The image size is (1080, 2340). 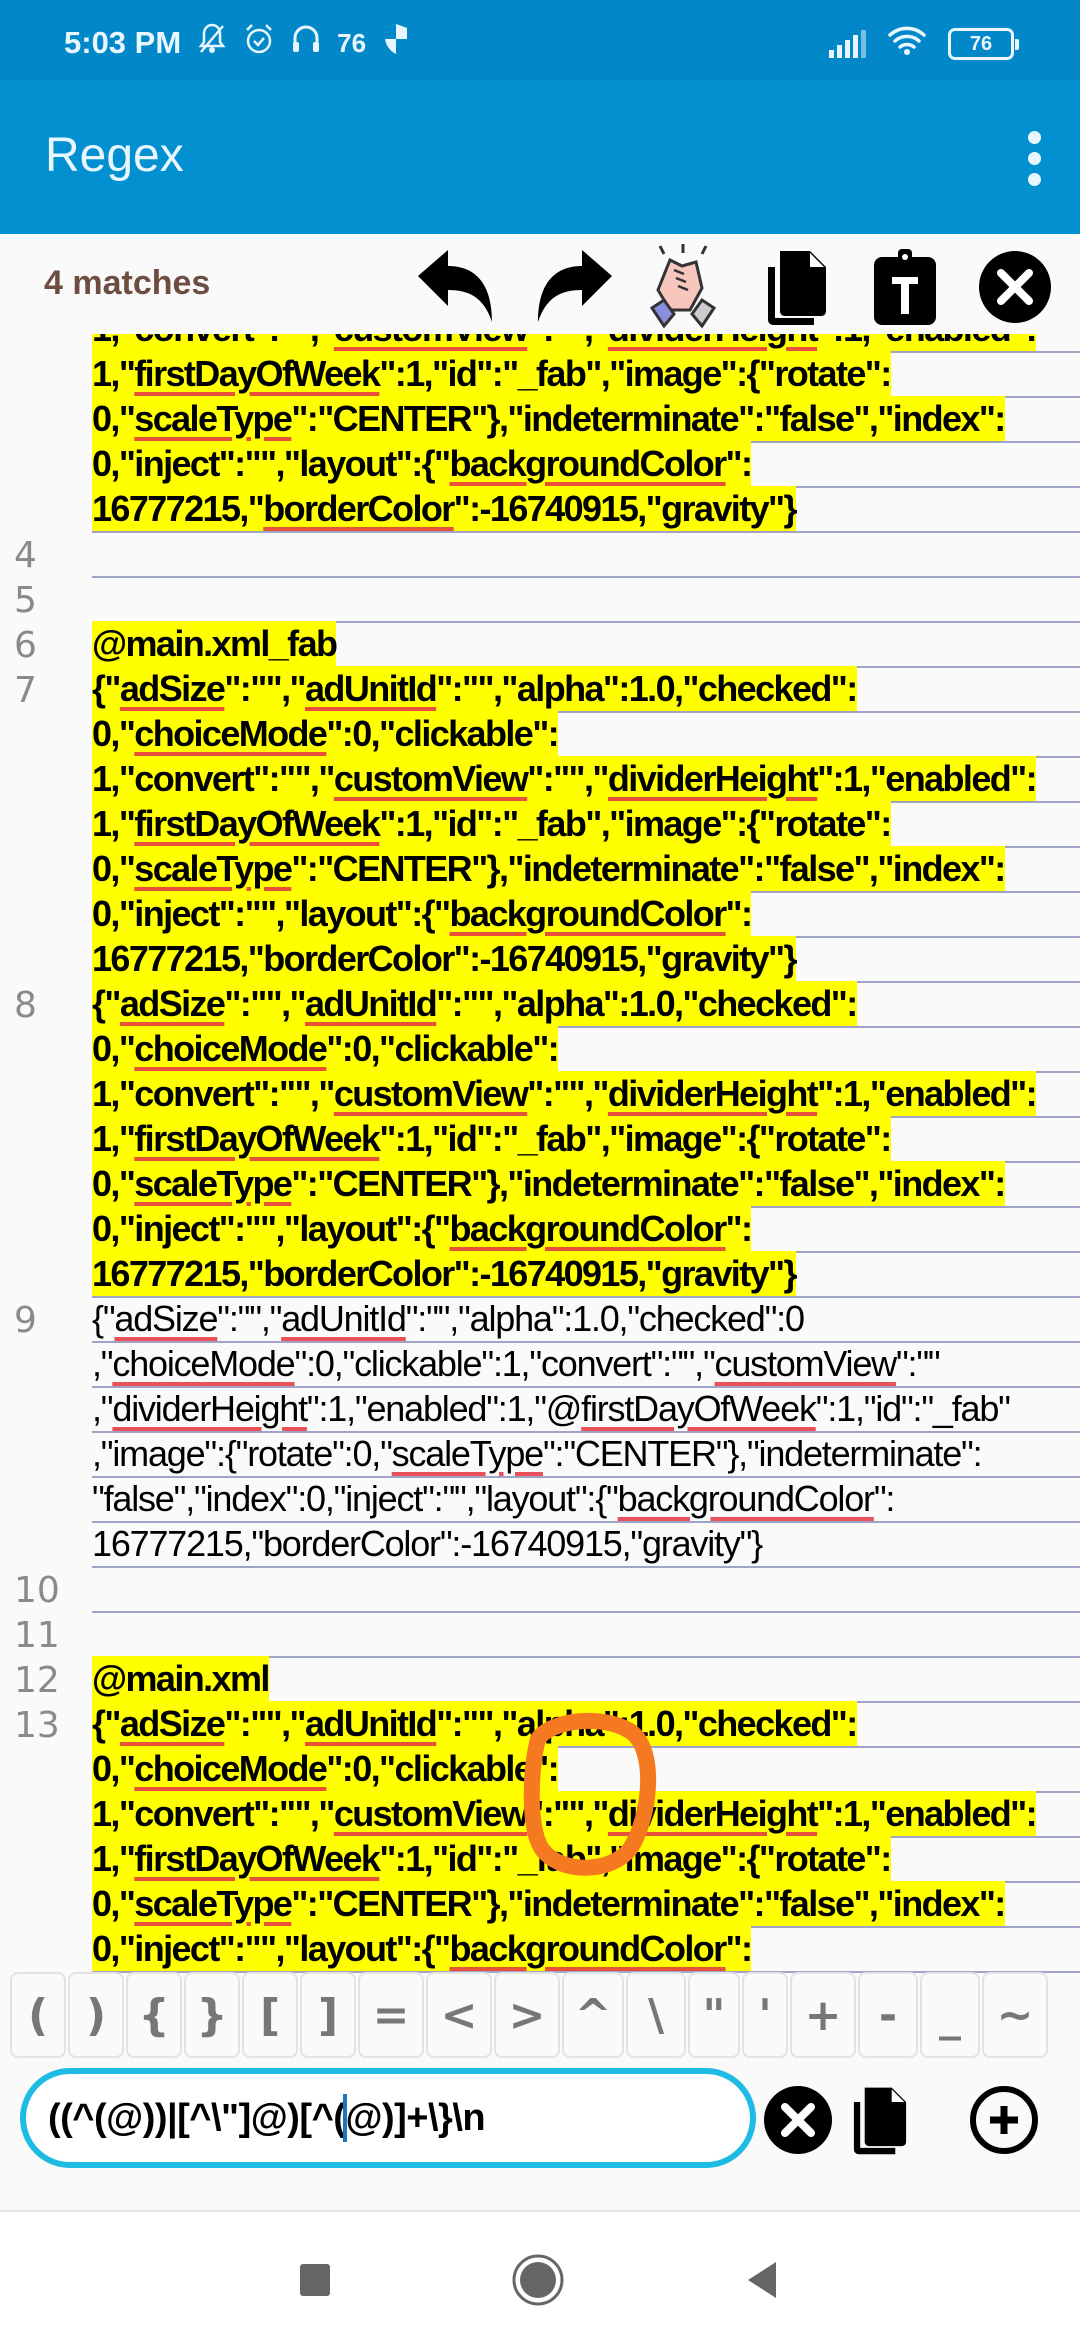 What do you see at coordinates (913, 1408) in the screenshot?
I see `text-segment: ":1,"id":"_fab"` at bounding box center [913, 1408].